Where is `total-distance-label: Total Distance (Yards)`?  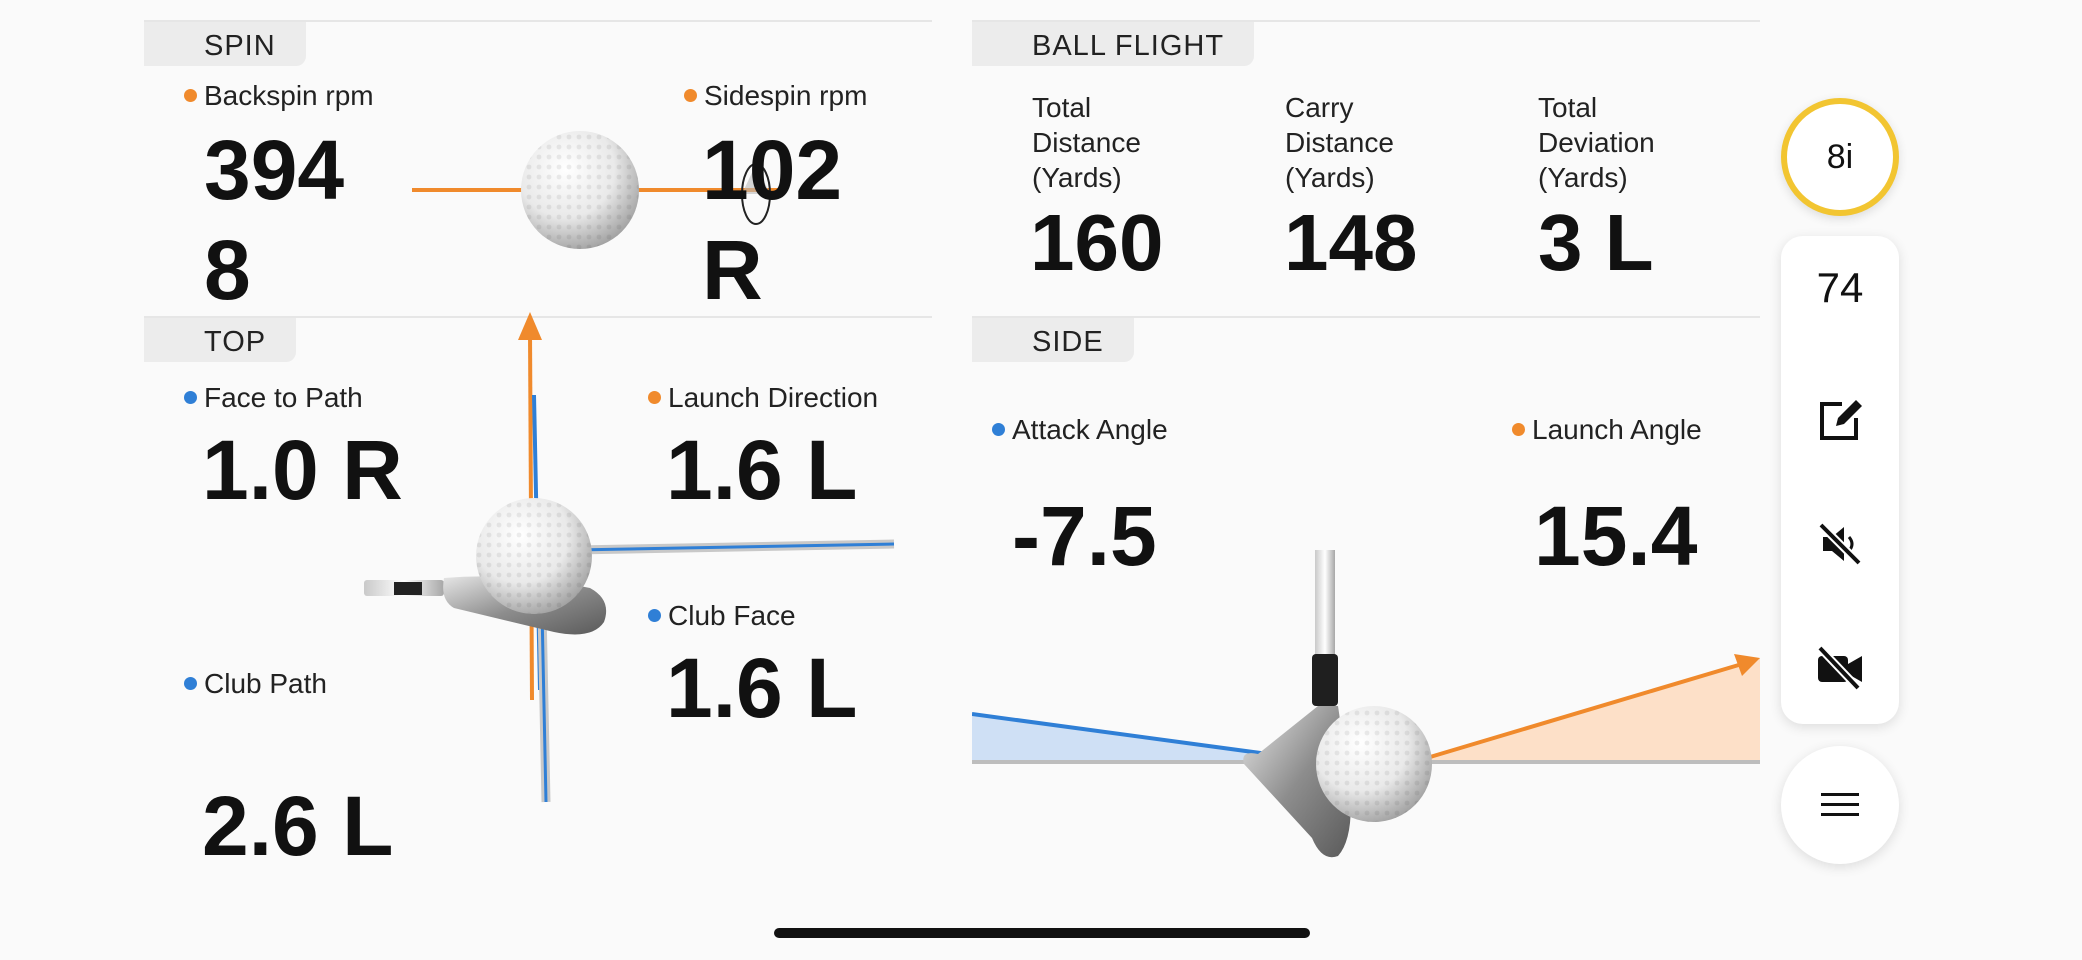 total-distance-label: Total Distance (Yards) is located at coordinates (1086, 142).